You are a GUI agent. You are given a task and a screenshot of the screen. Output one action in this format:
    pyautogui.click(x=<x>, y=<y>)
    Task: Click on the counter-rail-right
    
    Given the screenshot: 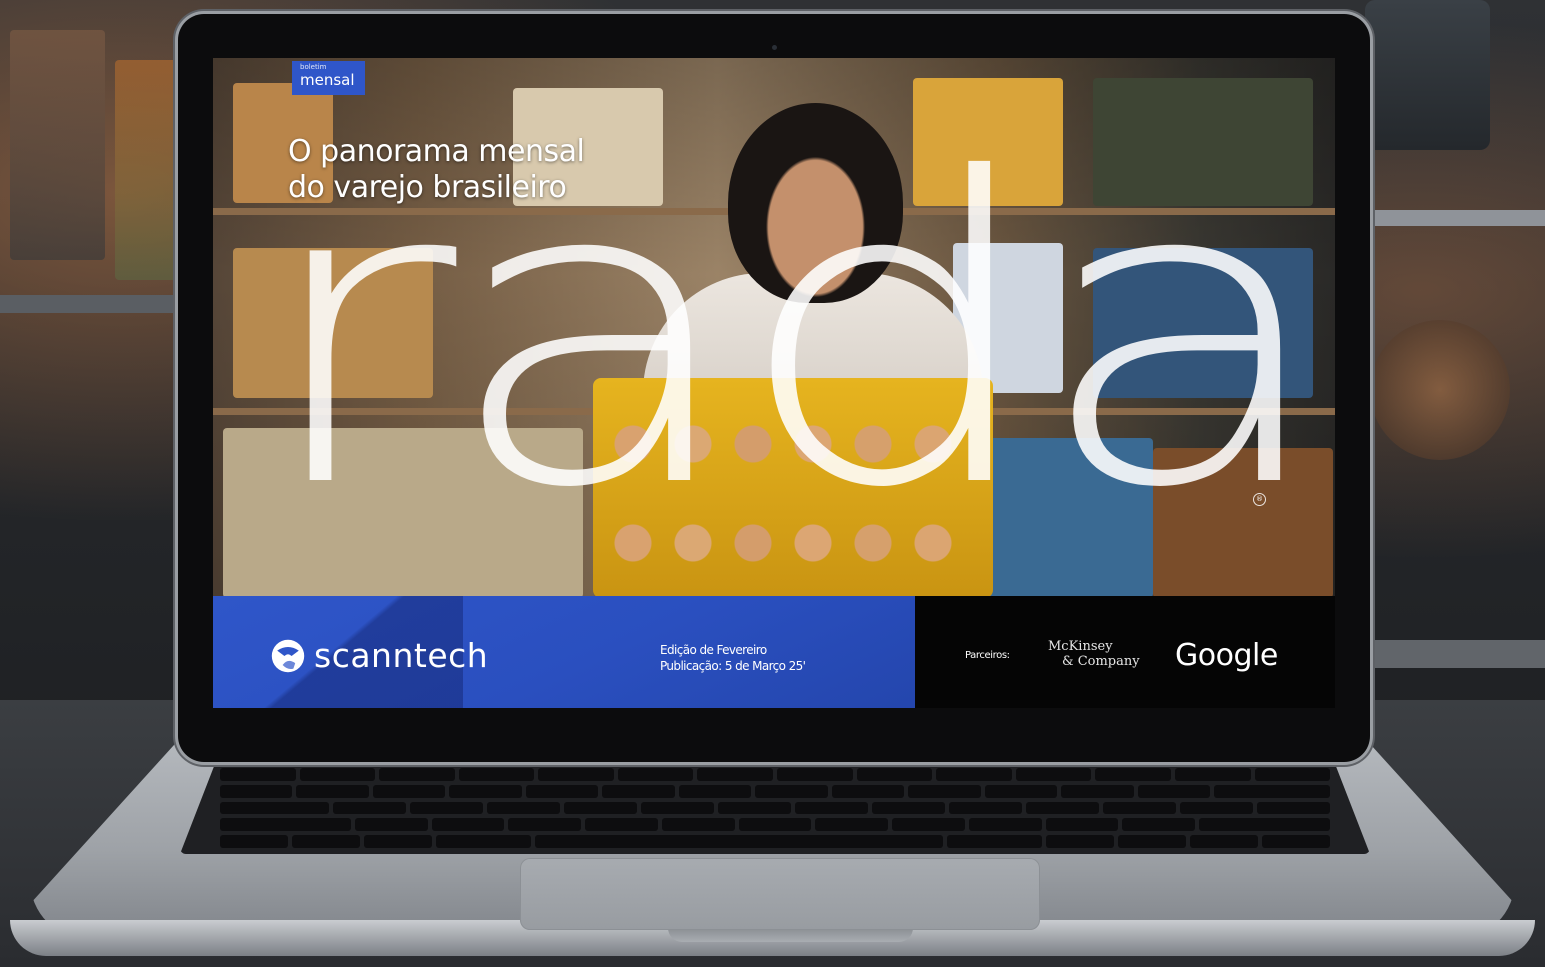 What is the action you would take?
    pyautogui.click(x=1452, y=218)
    